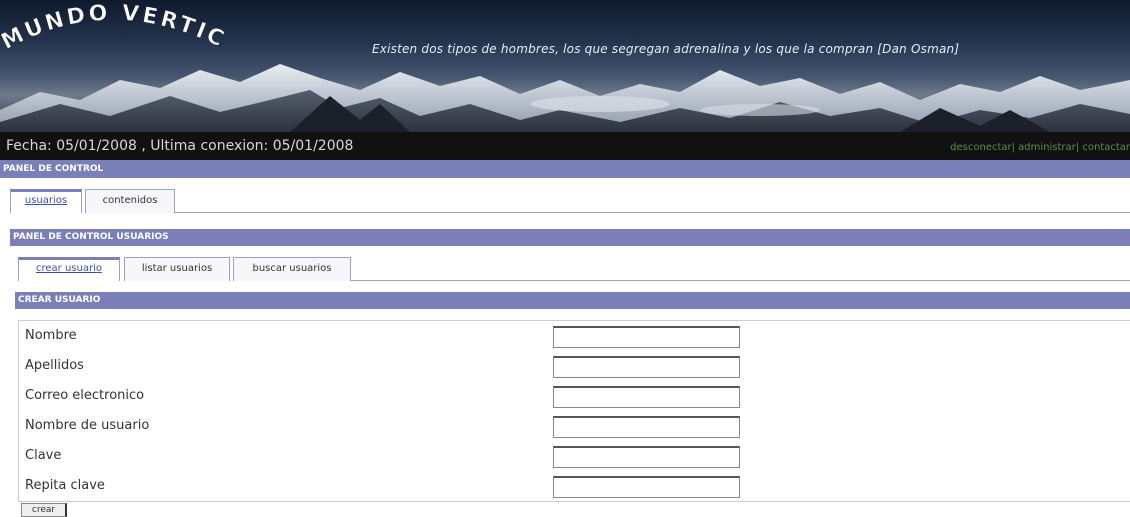  Describe the element at coordinates (43, 455) in the screenshot. I see `field-label-clave: Clave` at that location.